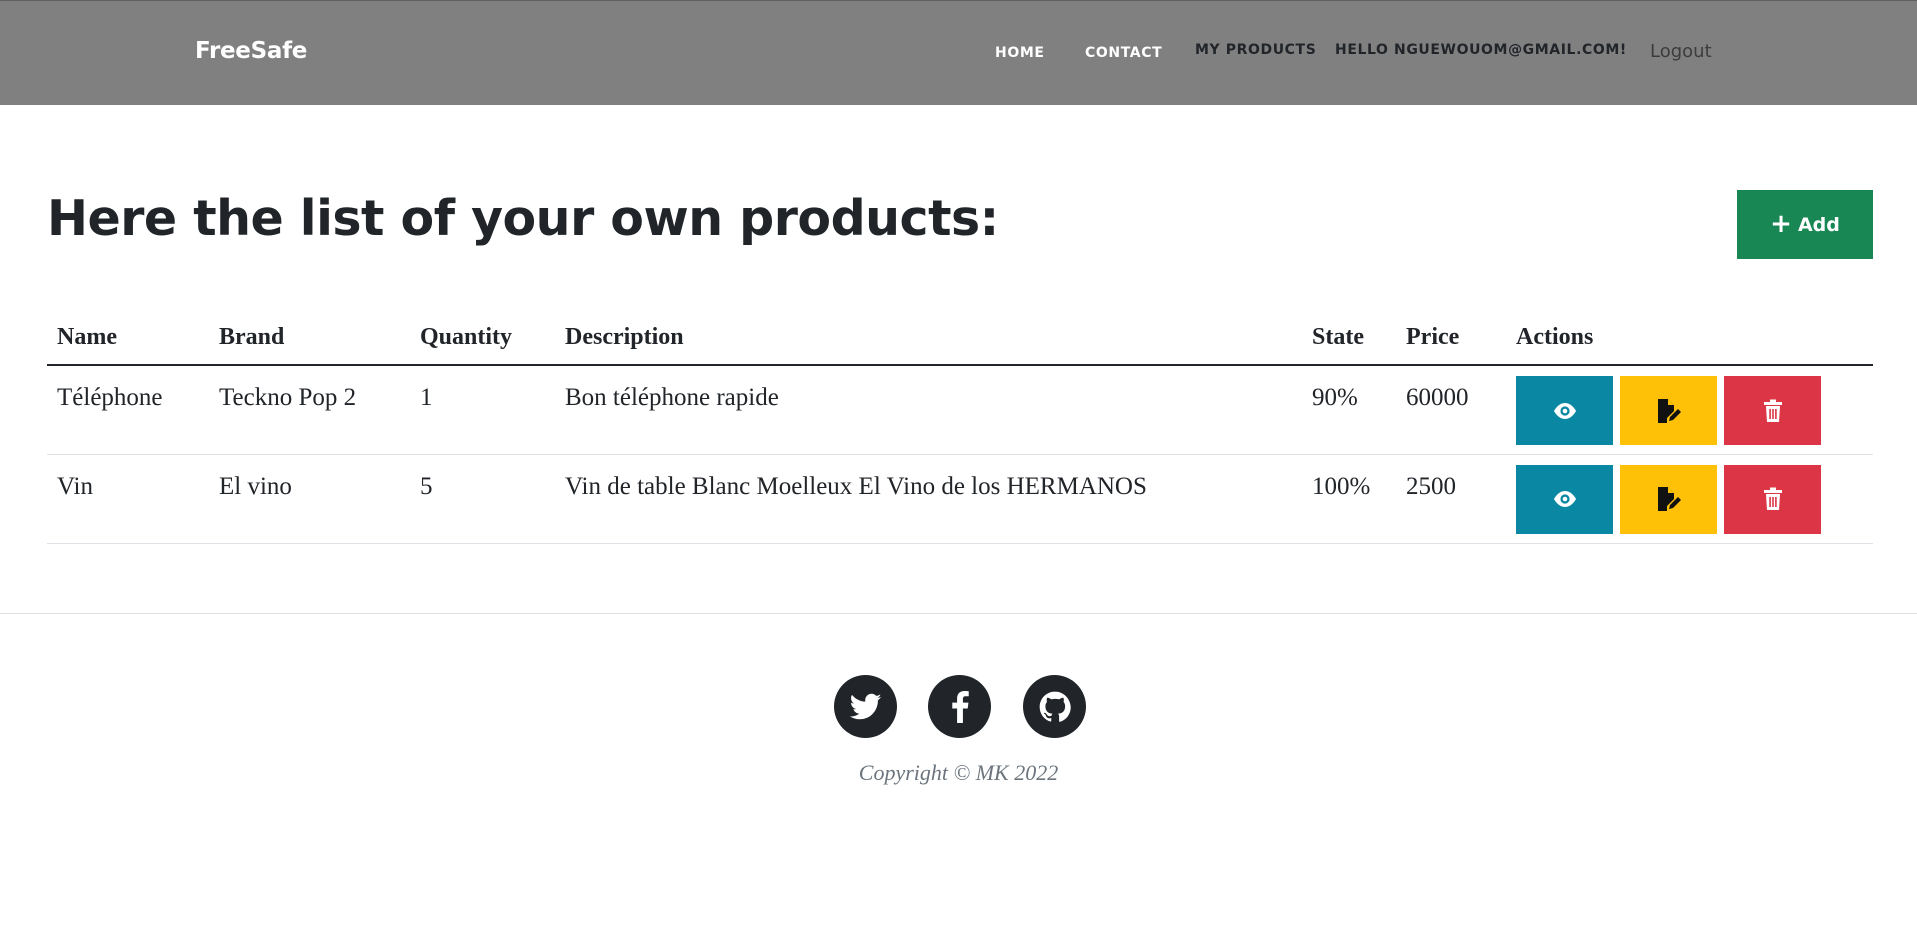 The image size is (1917, 938). Describe the element at coordinates (309, 499) in the screenshot. I see `cell-brand: El vino` at that location.